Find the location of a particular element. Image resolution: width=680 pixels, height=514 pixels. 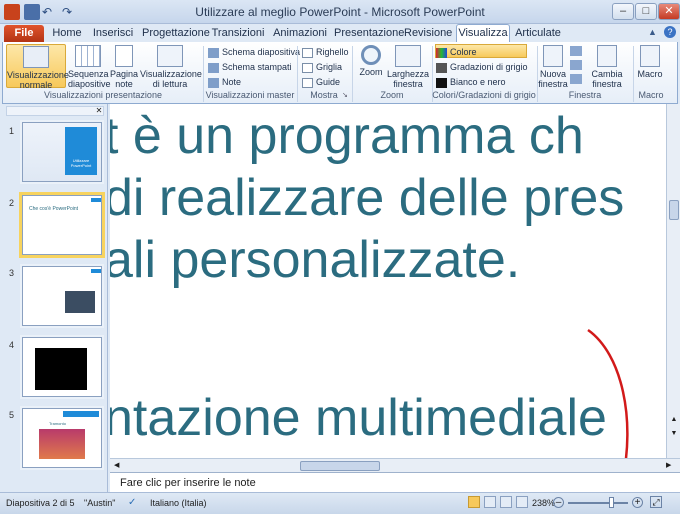

powerpoint-logo-icon is located at coordinates (12, 12).